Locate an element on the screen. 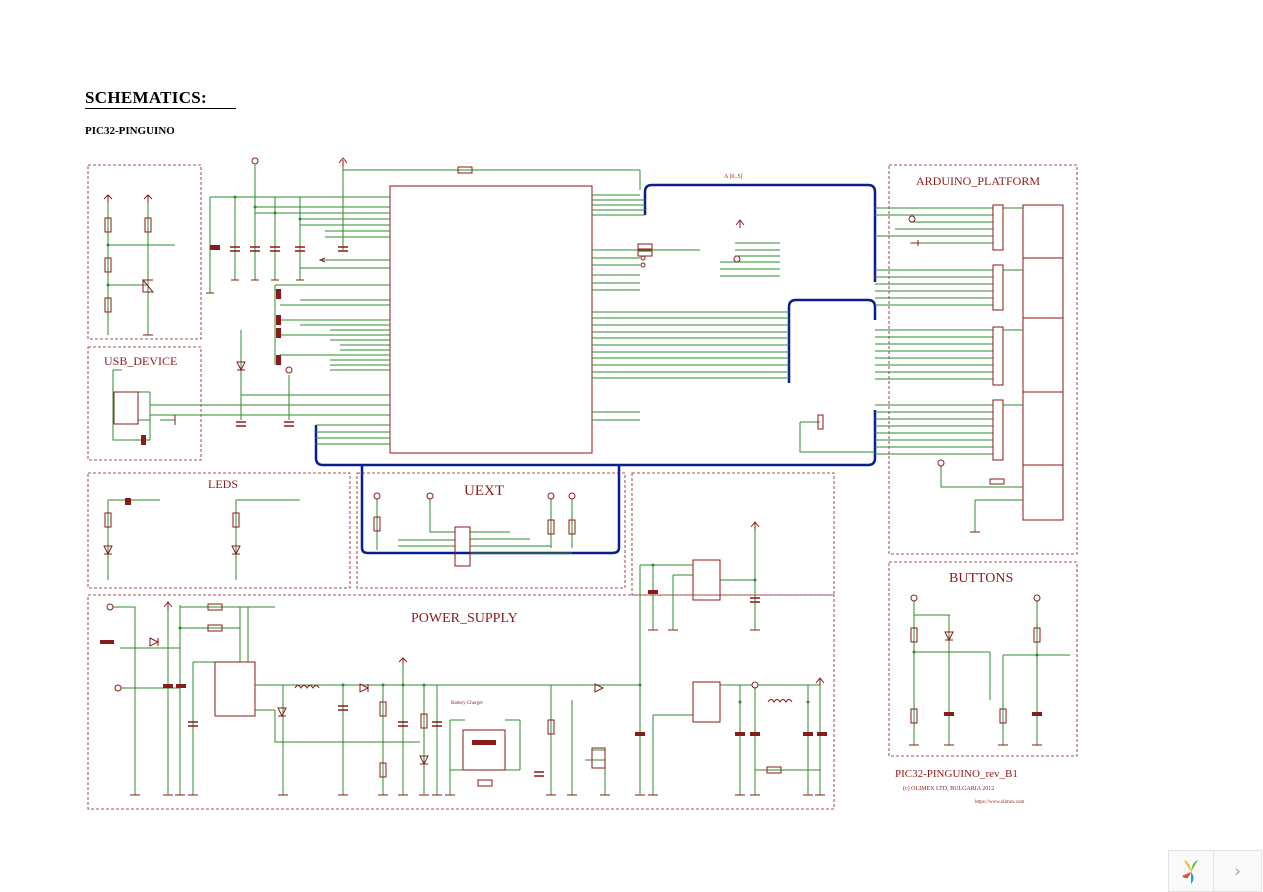  pic32-mcu is located at coordinates (491, 319).